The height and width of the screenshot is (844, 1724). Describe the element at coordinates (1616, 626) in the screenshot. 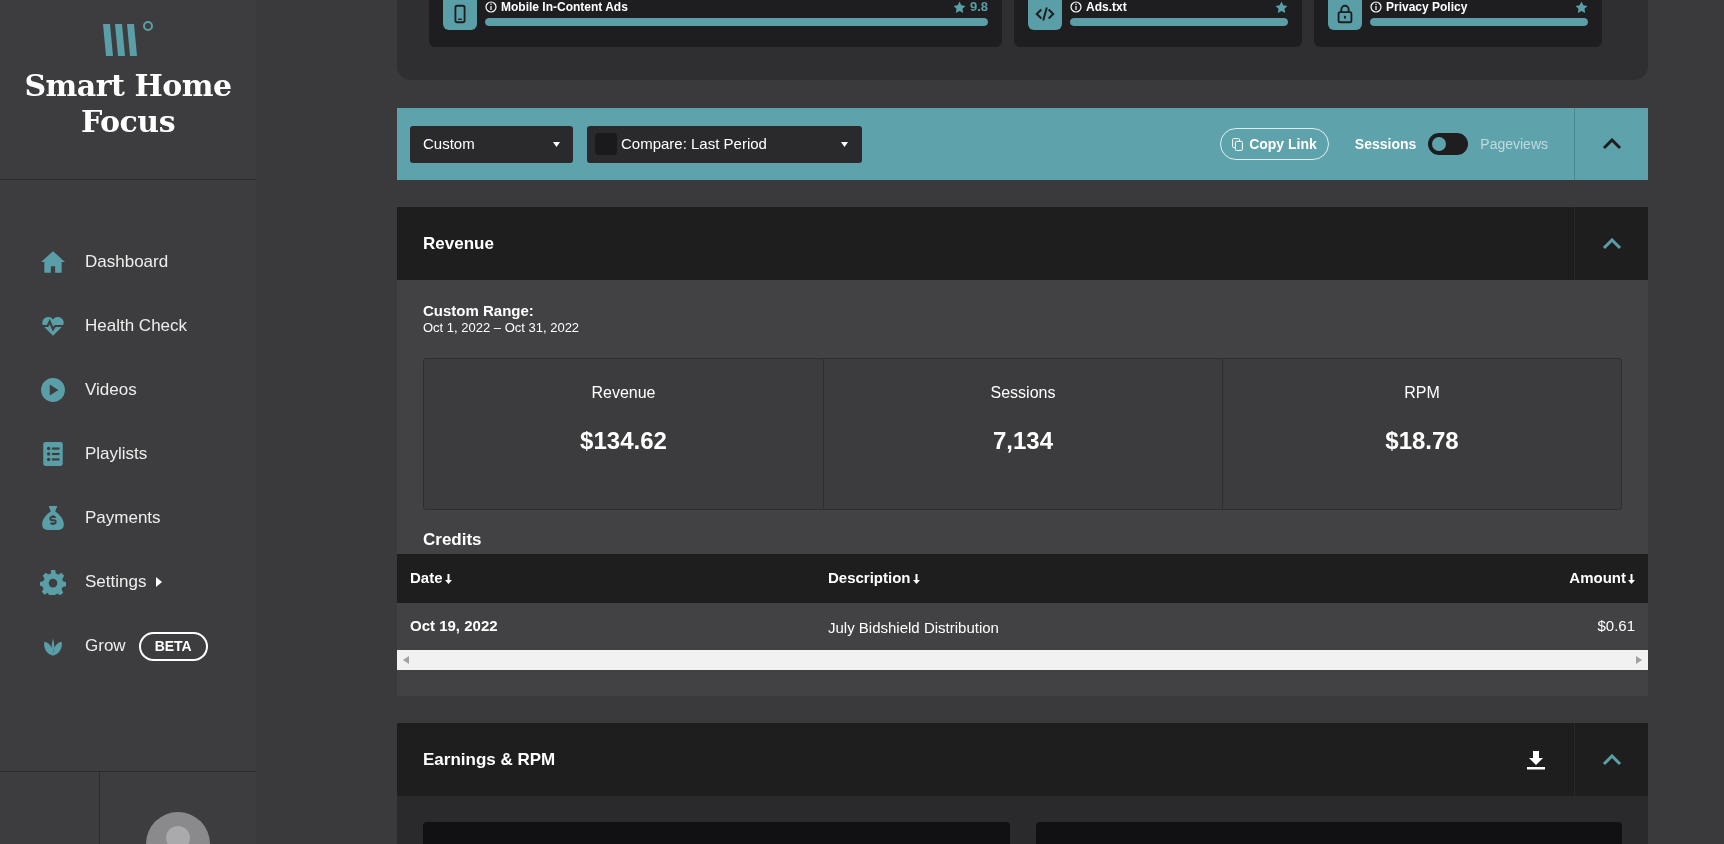

I see `table-cell-text: $0.61` at that location.